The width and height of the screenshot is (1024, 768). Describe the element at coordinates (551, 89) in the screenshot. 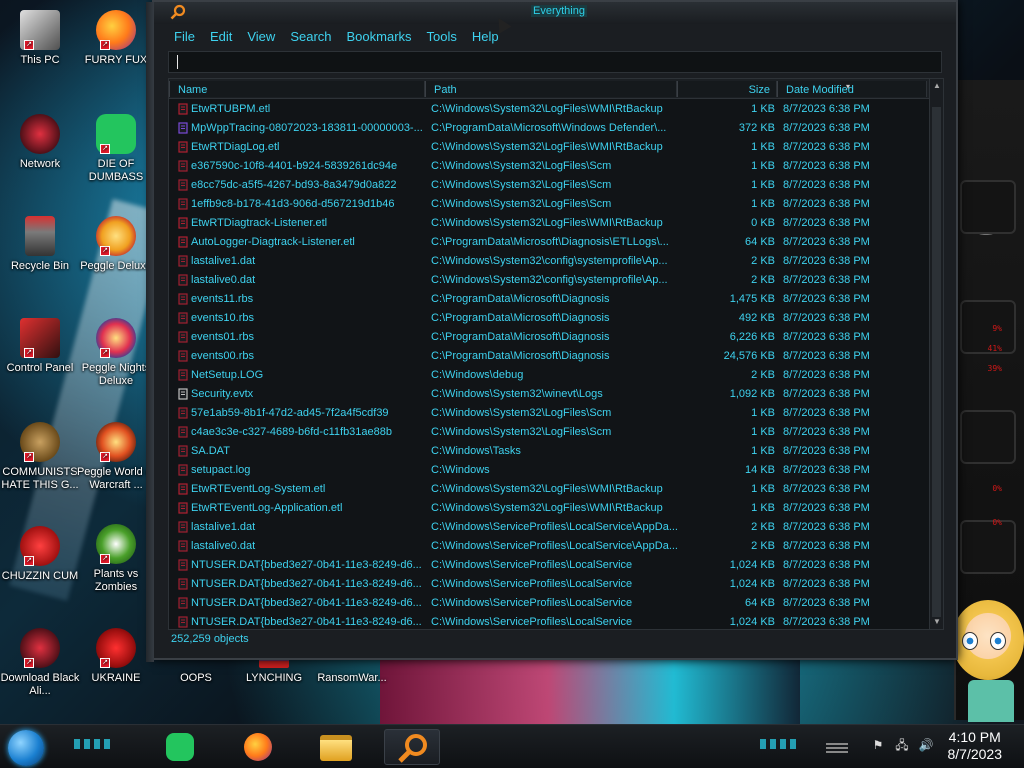

I see `column-header-path: Path` at that location.